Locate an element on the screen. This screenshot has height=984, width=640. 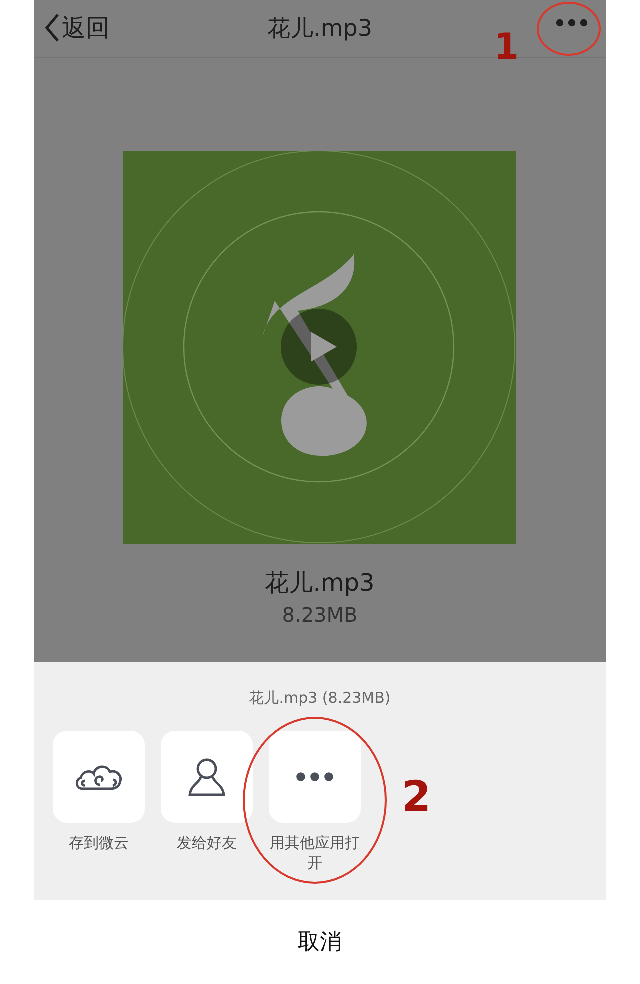
person-icon is located at coordinates (207, 777).